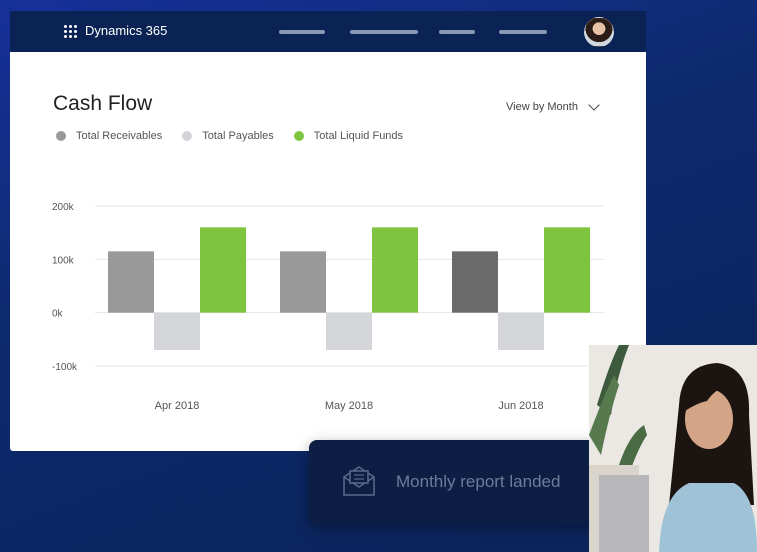  Describe the element at coordinates (359, 481) in the screenshot. I see `envelope-open-icon` at that location.